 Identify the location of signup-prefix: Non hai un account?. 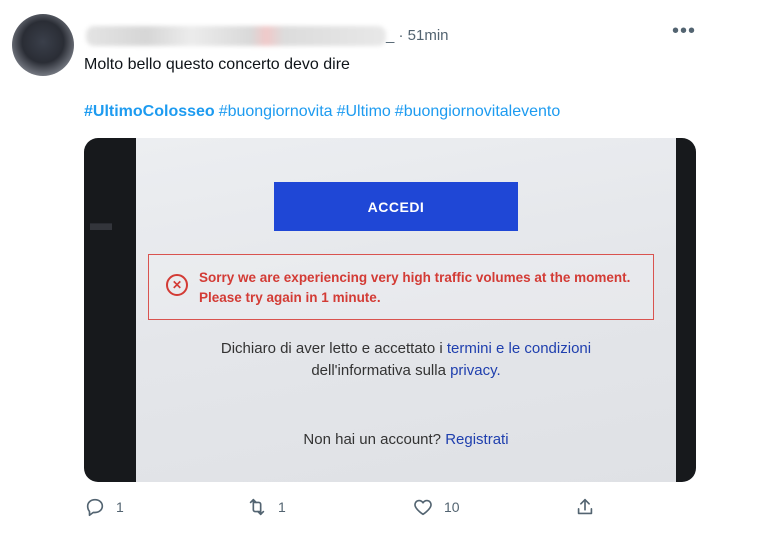
(372, 439).